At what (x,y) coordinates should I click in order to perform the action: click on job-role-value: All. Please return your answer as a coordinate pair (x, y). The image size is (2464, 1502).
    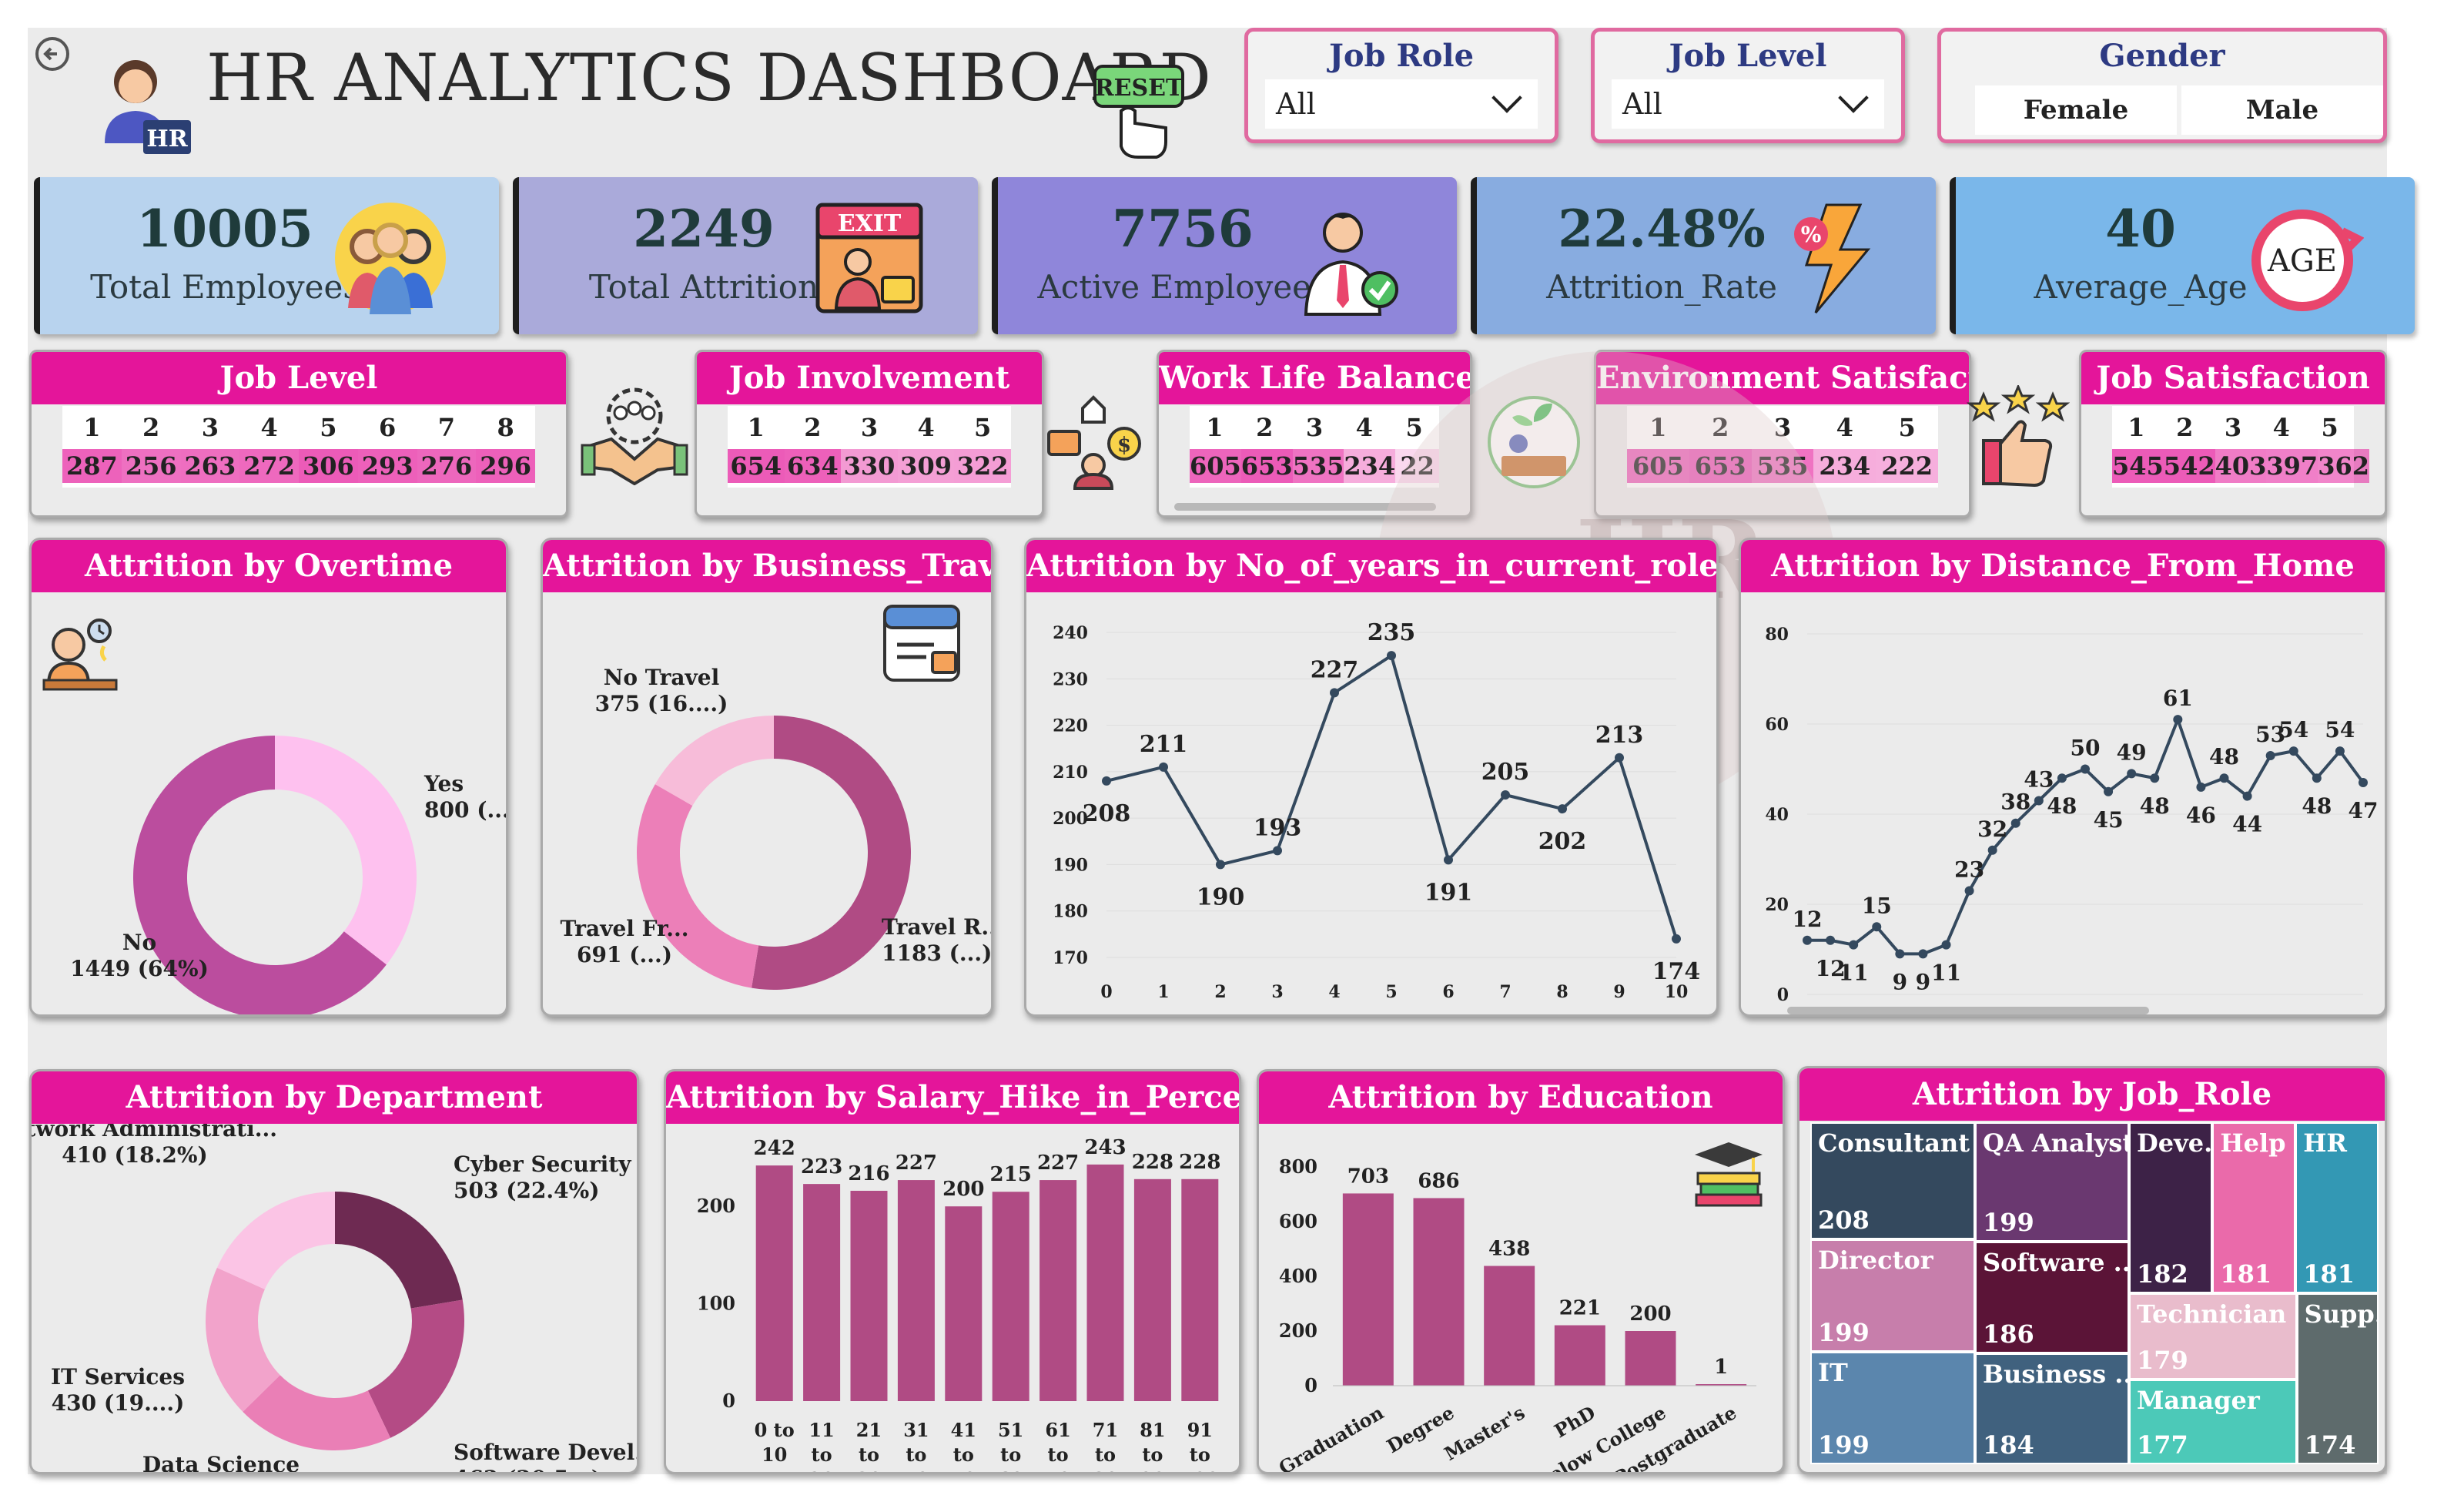
    Looking at the image, I should click on (1296, 104).